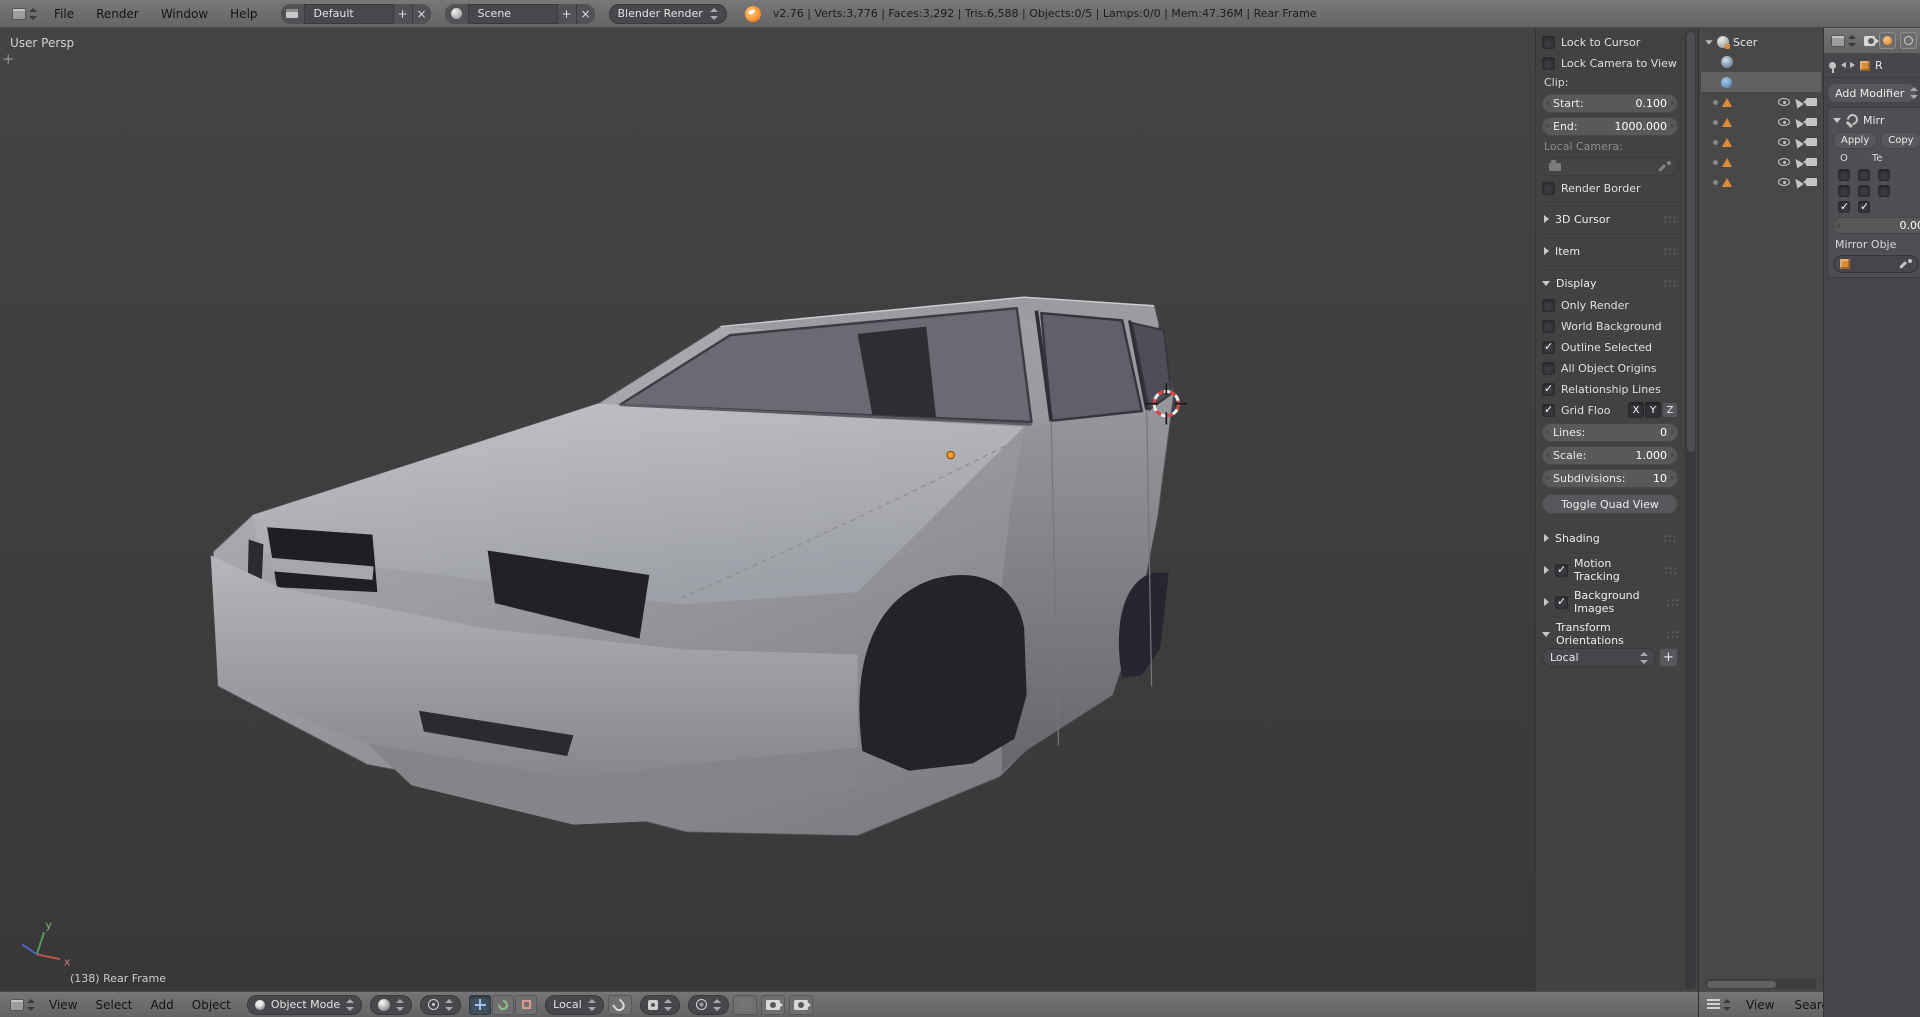 This screenshot has width=1920, height=1017. Describe the element at coordinates (117, 14) in the screenshot. I see `menu-render: Render` at that location.